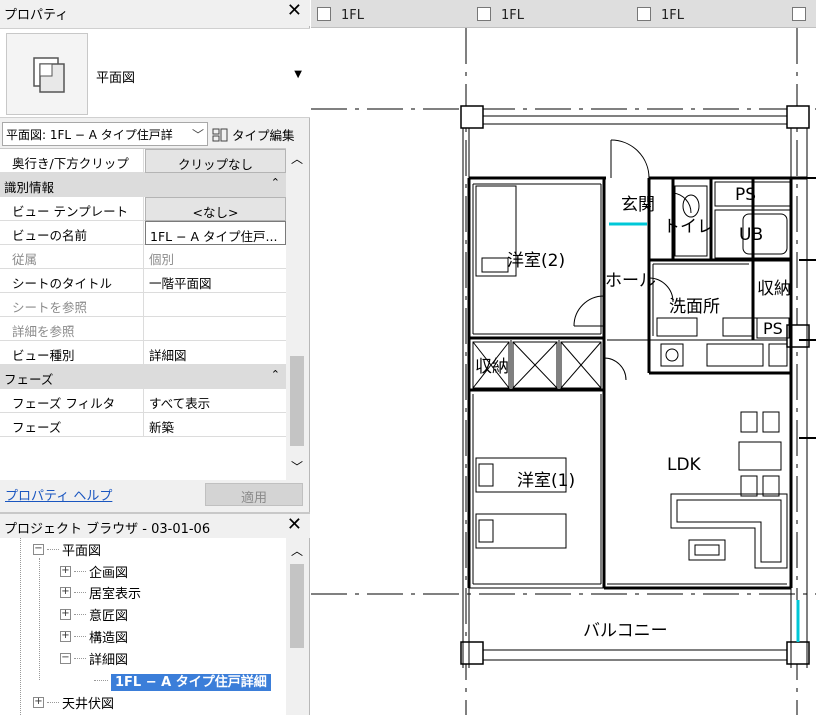 Image resolution: width=816 pixels, height=715 pixels. What do you see at coordinates (215, 425) in the screenshot?
I see `phase-field: 新築` at bounding box center [215, 425].